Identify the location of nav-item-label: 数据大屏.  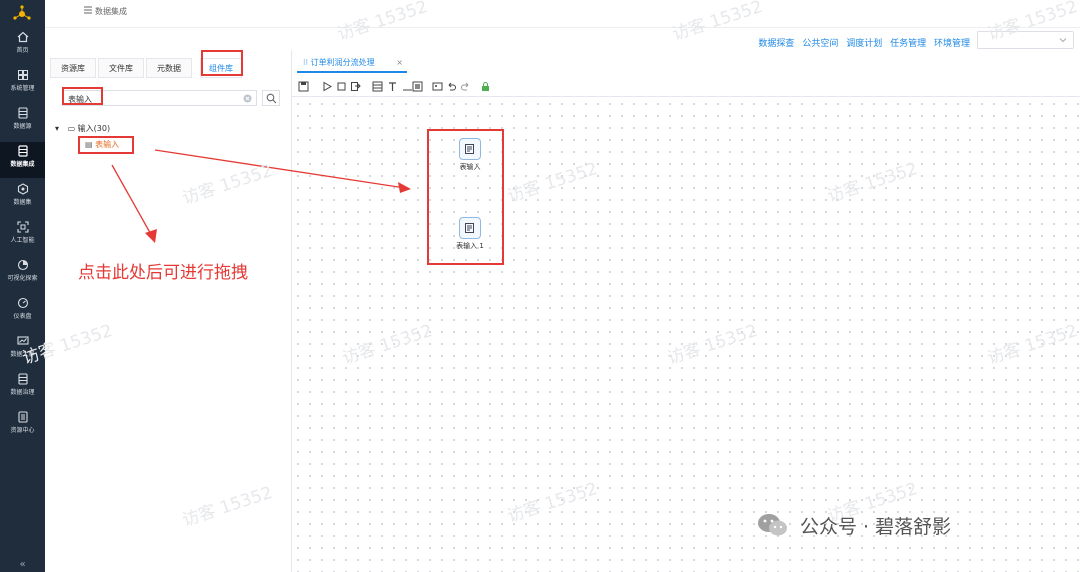
(22, 354).